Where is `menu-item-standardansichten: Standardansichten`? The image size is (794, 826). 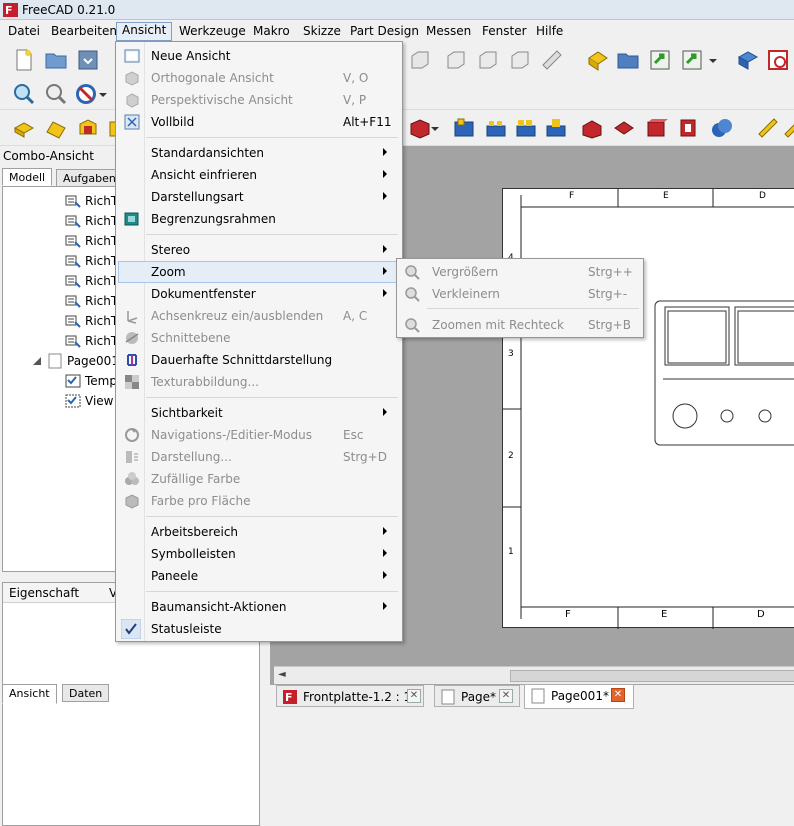 menu-item-standardansichten: Standardansichten is located at coordinates (259, 153).